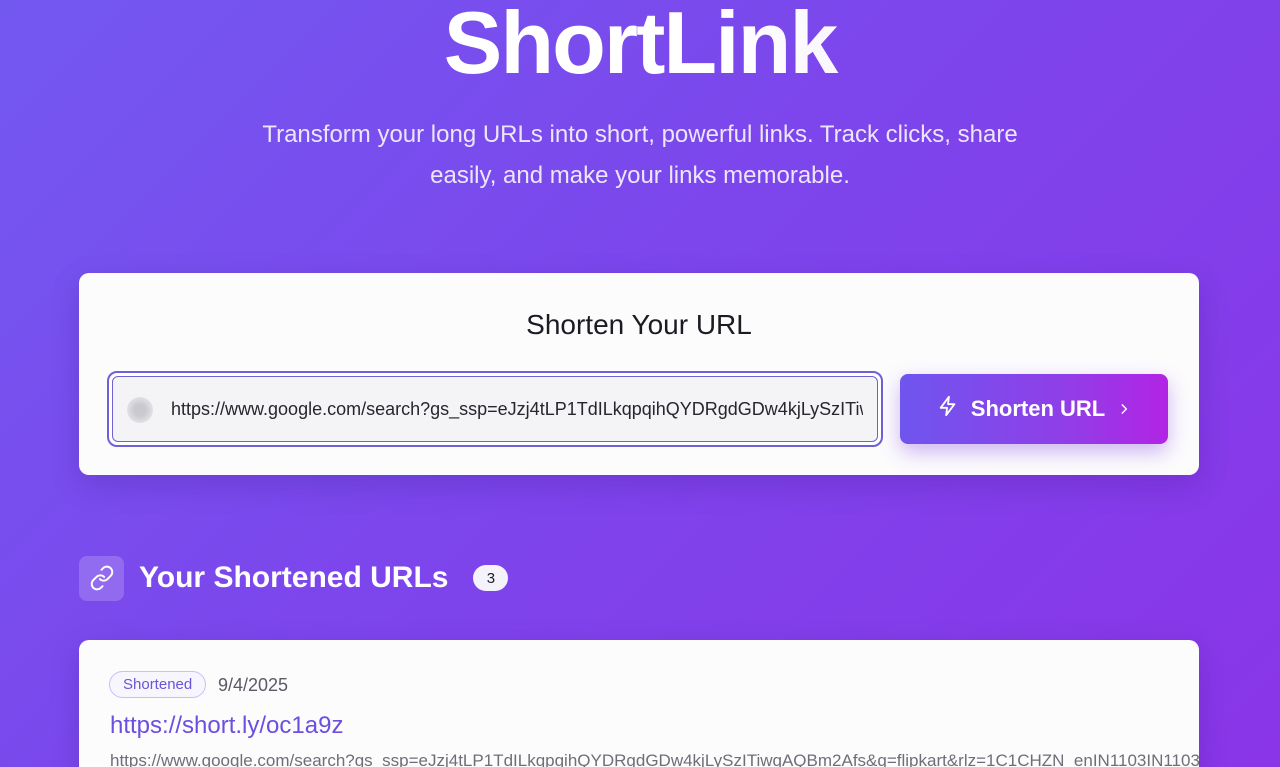 This screenshot has width=1280, height=767. I want to click on shorten-url-button-label: Shorten URL, so click(1038, 408).